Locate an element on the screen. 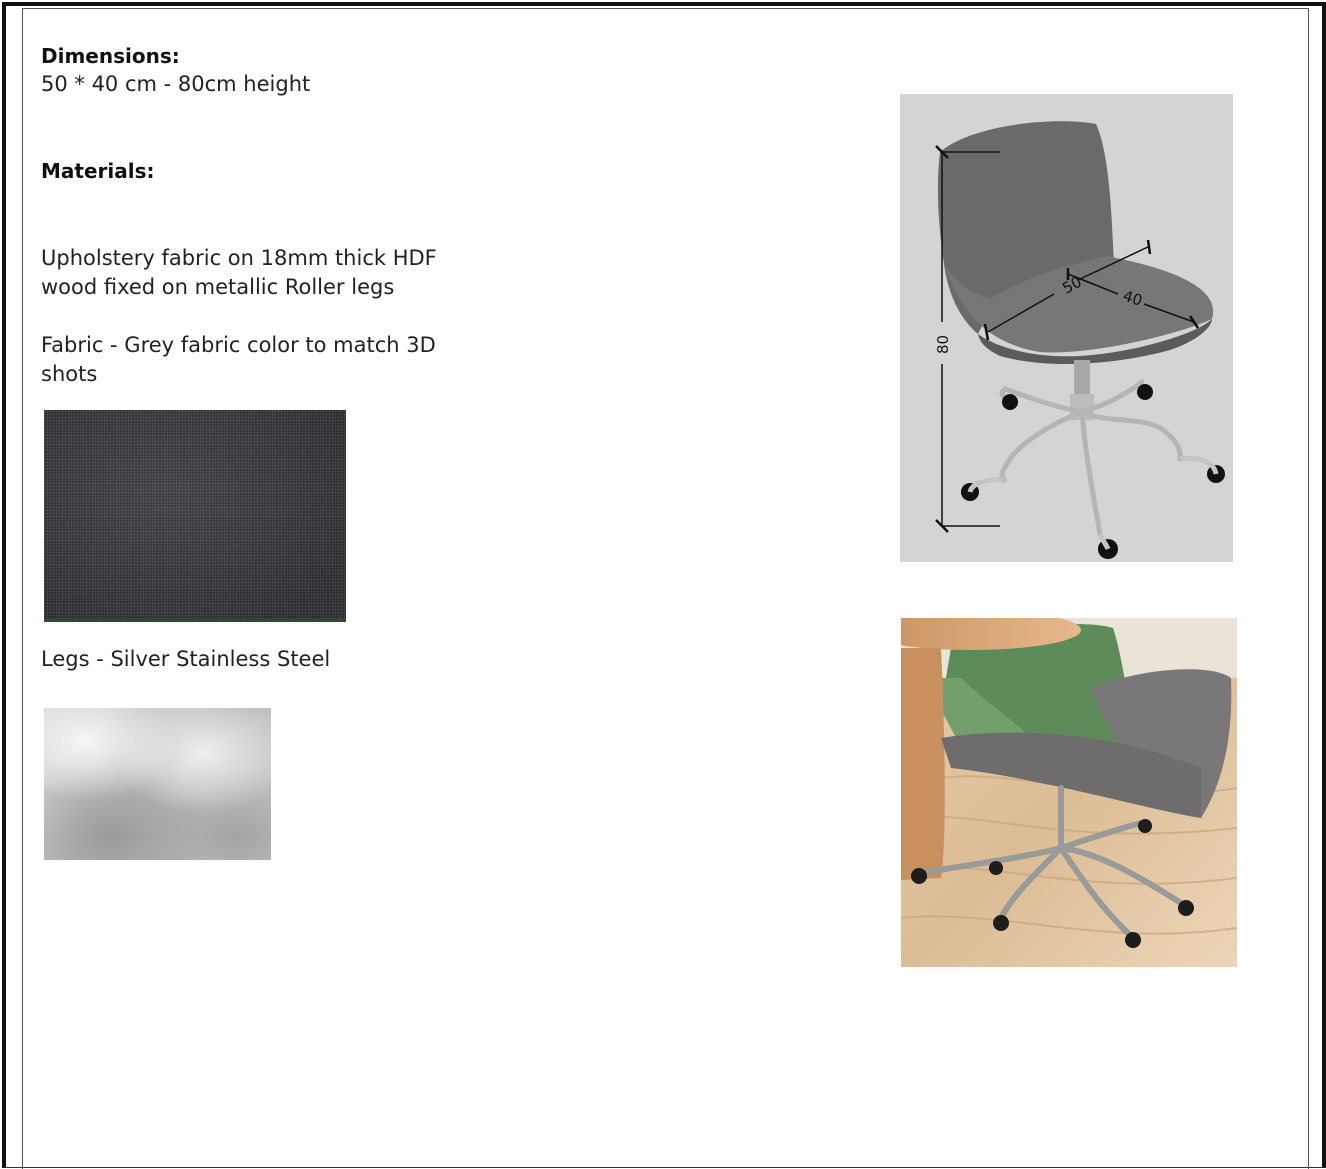 This screenshot has height=1169, width=1326. chair-dimension-diagram: 50 40 80 is located at coordinates (1066, 328).